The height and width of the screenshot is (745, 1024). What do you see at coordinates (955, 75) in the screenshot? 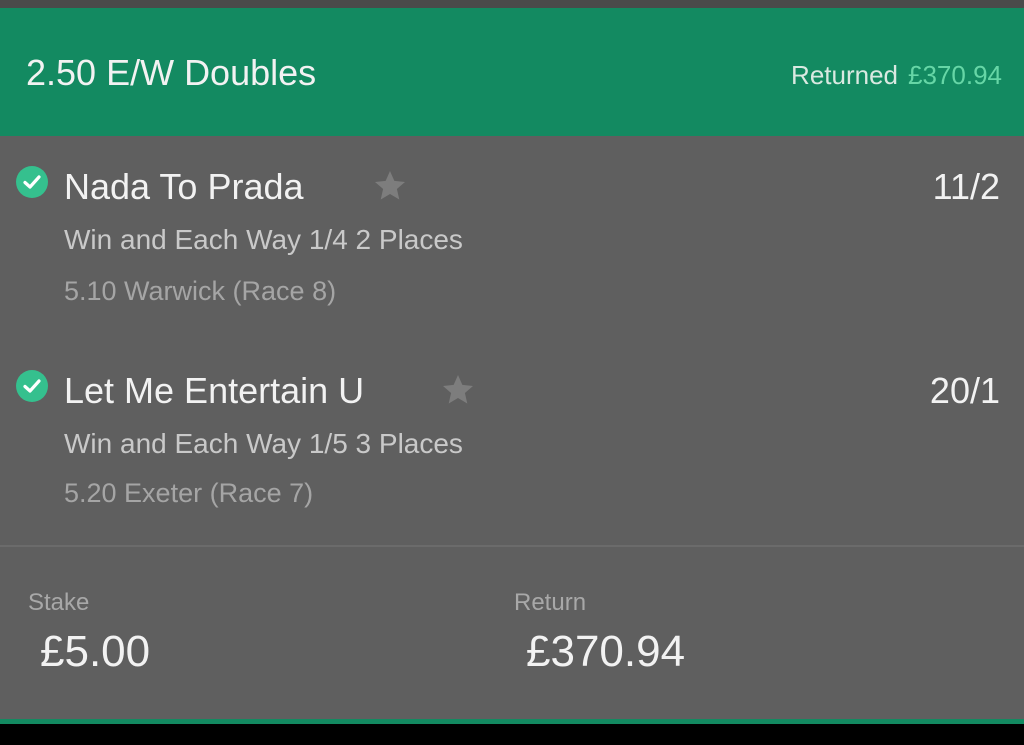
I see `returned-amount: £370.94` at bounding box center [955, 75].